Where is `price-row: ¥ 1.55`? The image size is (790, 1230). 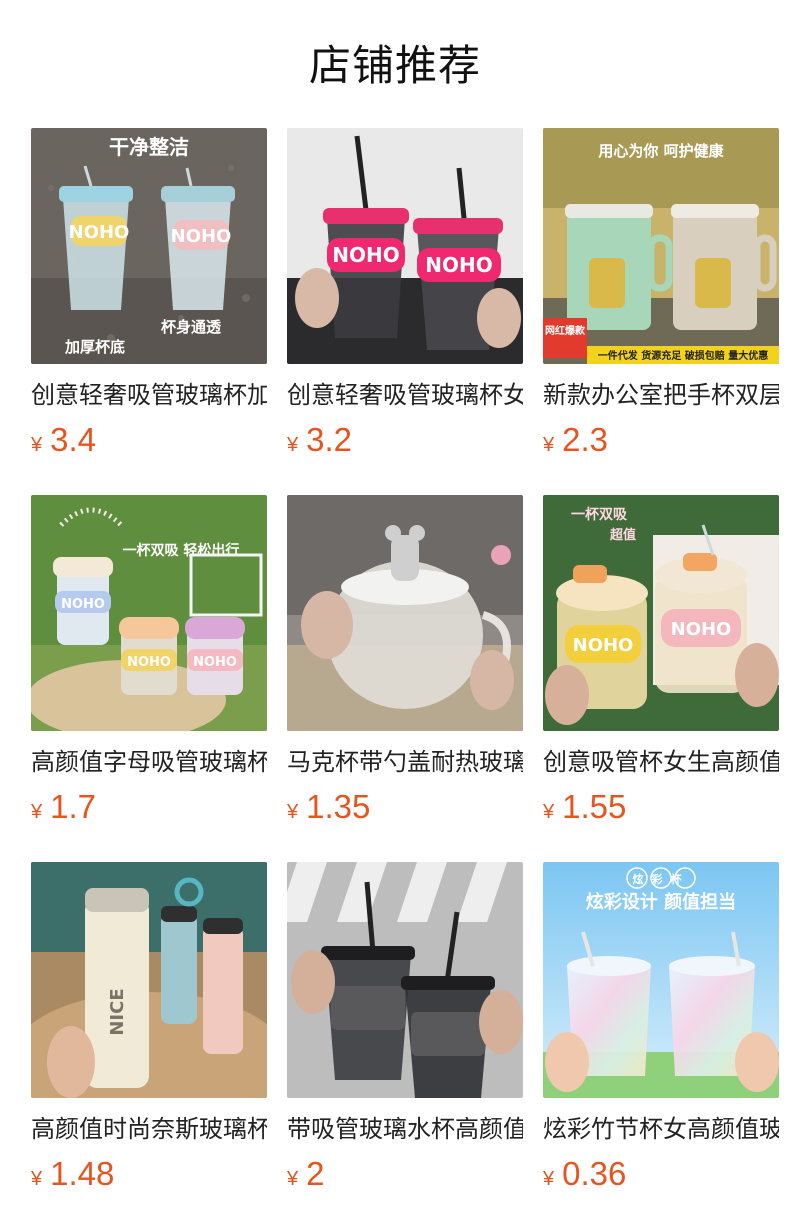 price-row: ¥ 1.55 is located at coordinates (661, 810).